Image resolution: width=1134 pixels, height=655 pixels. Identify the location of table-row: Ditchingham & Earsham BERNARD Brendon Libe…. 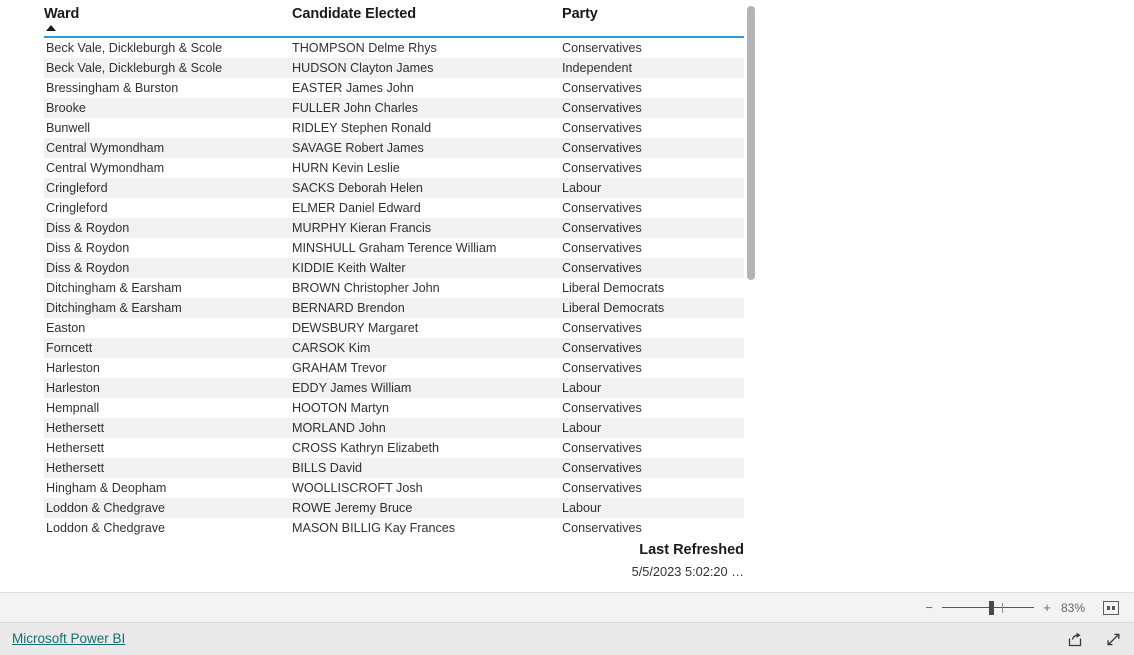
(394, 308).